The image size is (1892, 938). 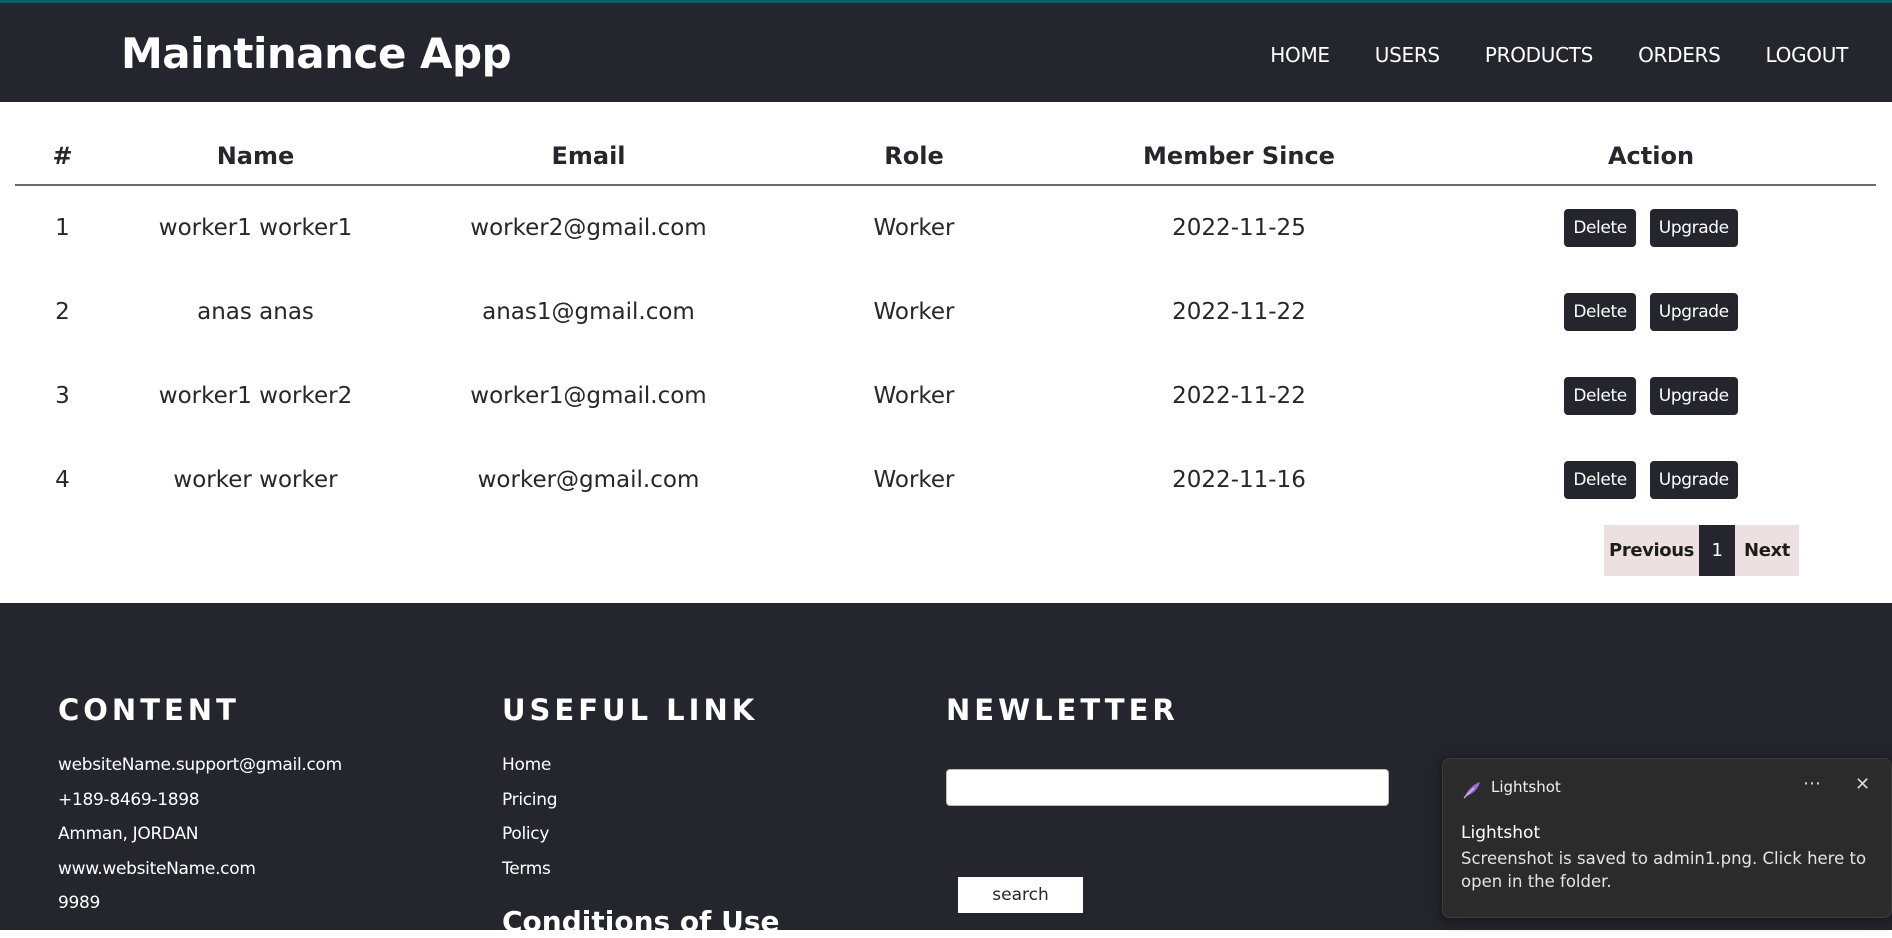 I want to click on footer-address: Amman, JORDAN, so click(x=128, y=834).